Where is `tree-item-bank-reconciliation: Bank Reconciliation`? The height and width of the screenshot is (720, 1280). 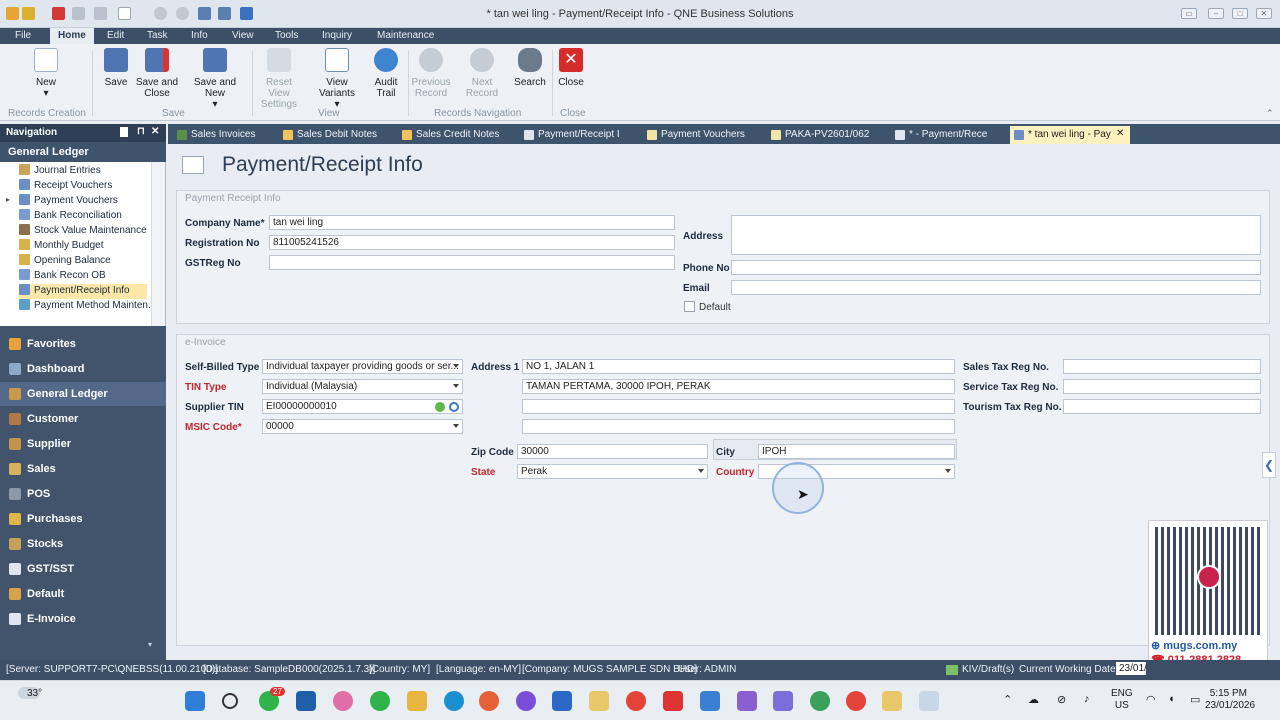 tree-item-bank-reconciliation: Bank Reconciliation is located at coordinates (83, 216).